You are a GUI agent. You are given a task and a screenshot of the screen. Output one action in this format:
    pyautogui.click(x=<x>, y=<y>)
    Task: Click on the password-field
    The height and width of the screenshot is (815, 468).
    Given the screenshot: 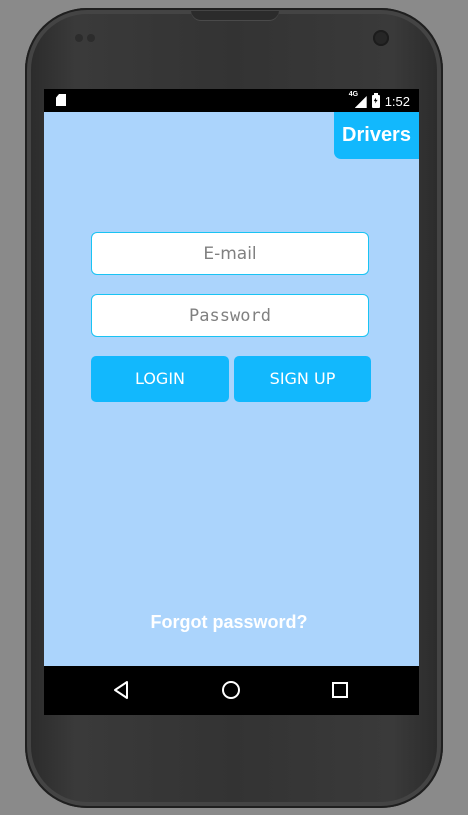 What is the action you would take?
    pyautogui.click(x=230, y=315)
    